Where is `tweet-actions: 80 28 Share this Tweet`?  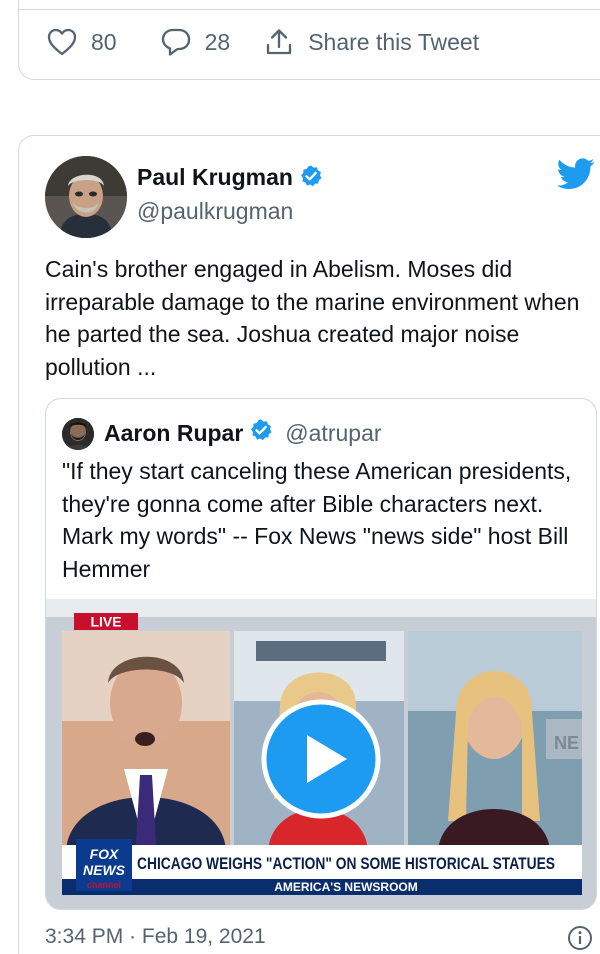
tweet-actions: 80 28 Share this Tweet is located at coordinates (263, 42).